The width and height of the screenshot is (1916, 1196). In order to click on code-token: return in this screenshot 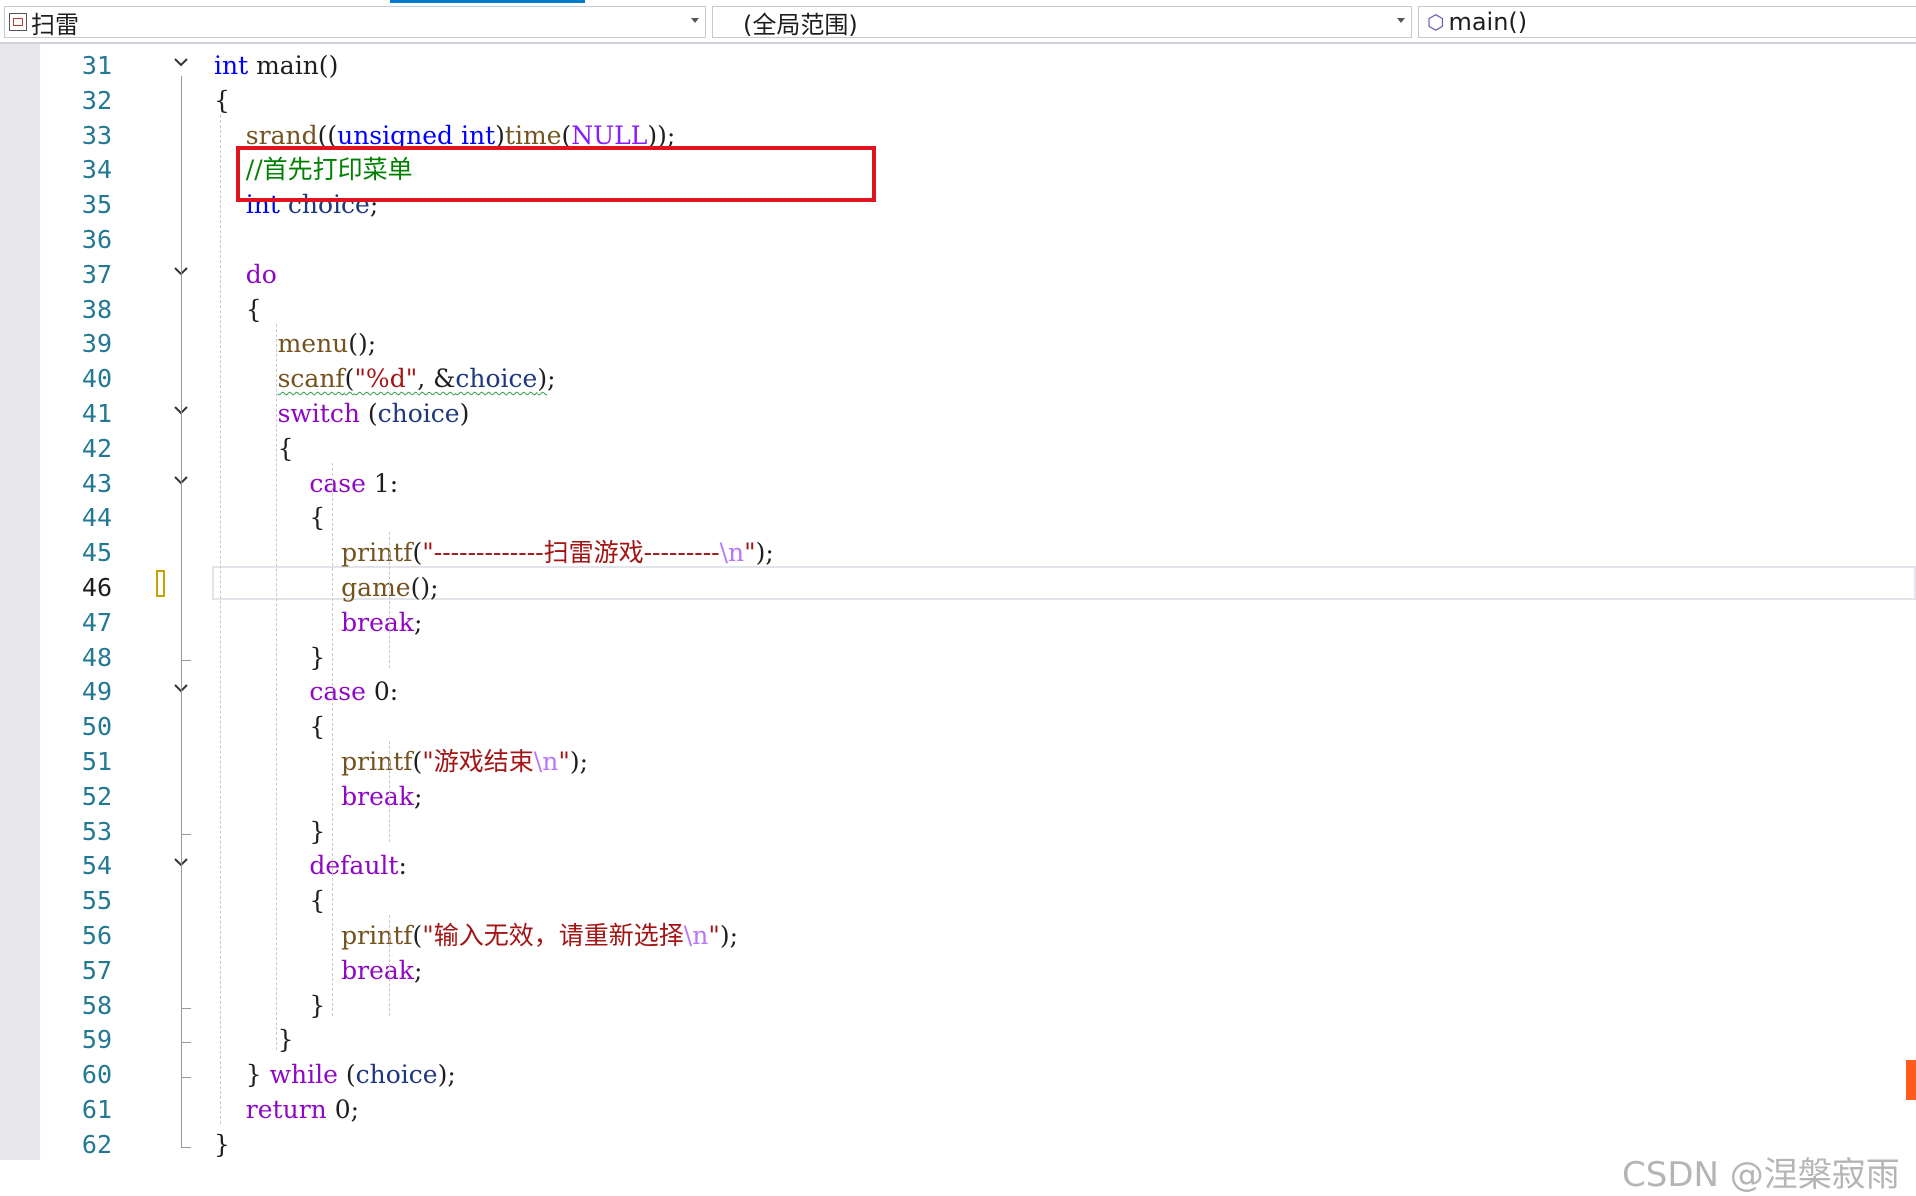, I will do `click(286, 1109)`.